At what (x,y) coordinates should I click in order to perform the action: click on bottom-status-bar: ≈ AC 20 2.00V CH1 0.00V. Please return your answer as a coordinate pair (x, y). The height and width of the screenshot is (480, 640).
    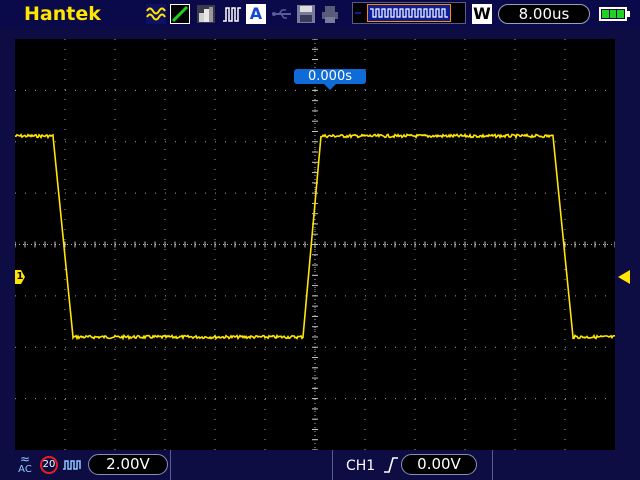
    Looking at the image, I should click on (320, 465).